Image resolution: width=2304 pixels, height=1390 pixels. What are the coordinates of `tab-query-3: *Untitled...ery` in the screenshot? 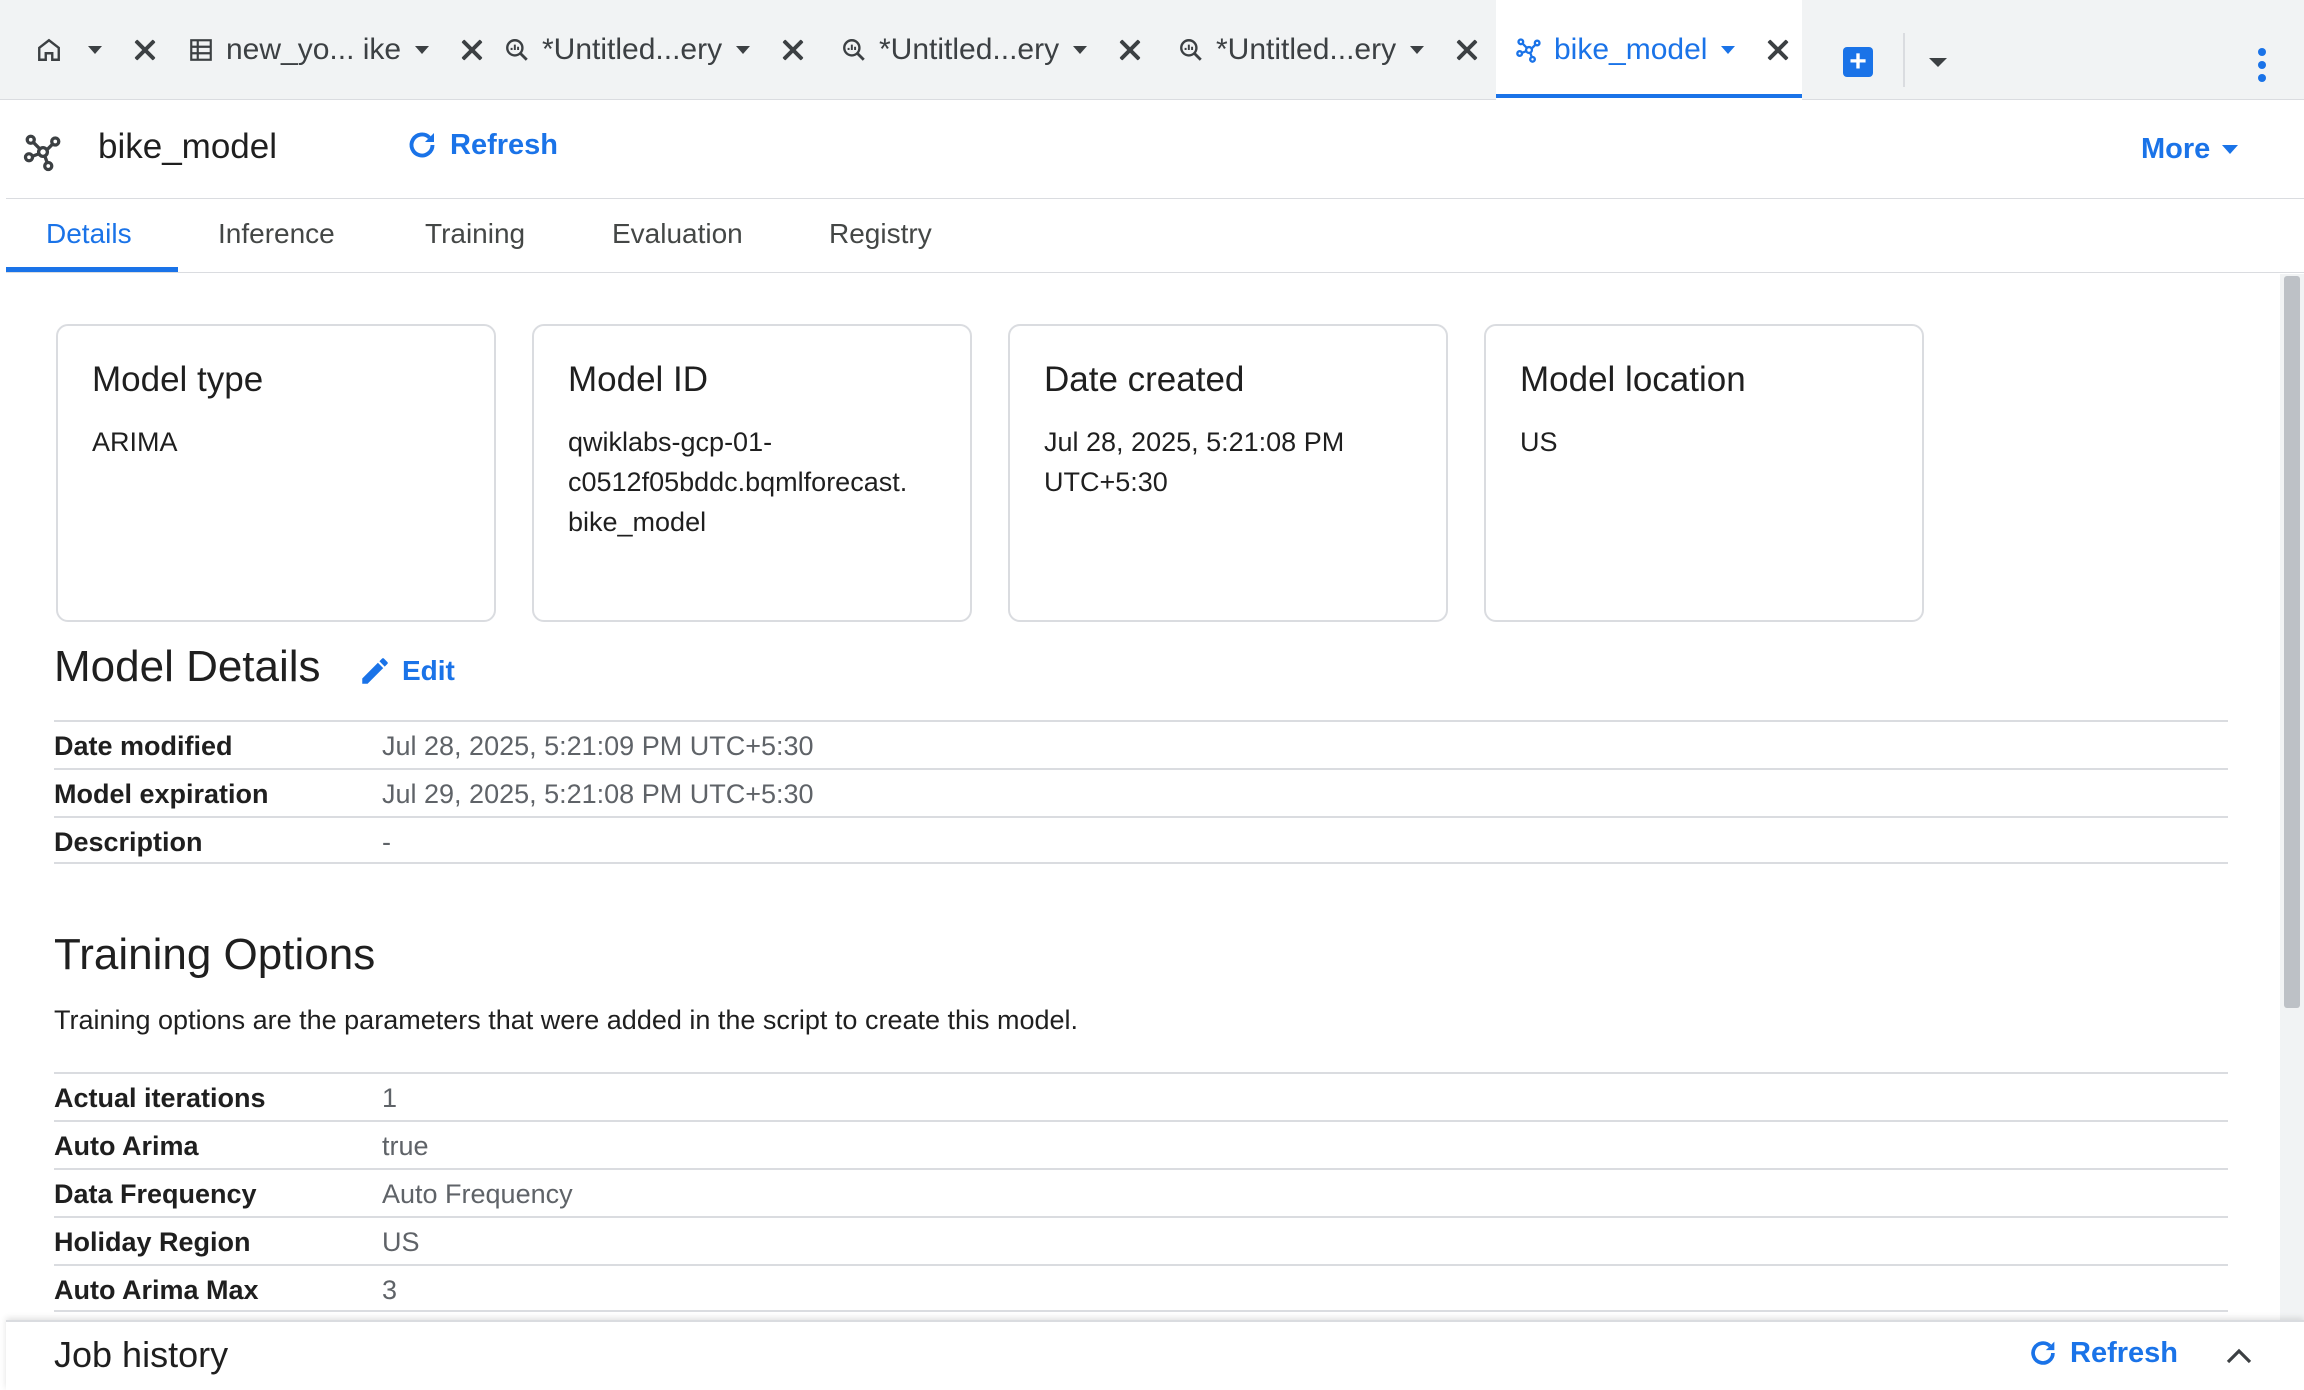 It's located at (1329, 50).